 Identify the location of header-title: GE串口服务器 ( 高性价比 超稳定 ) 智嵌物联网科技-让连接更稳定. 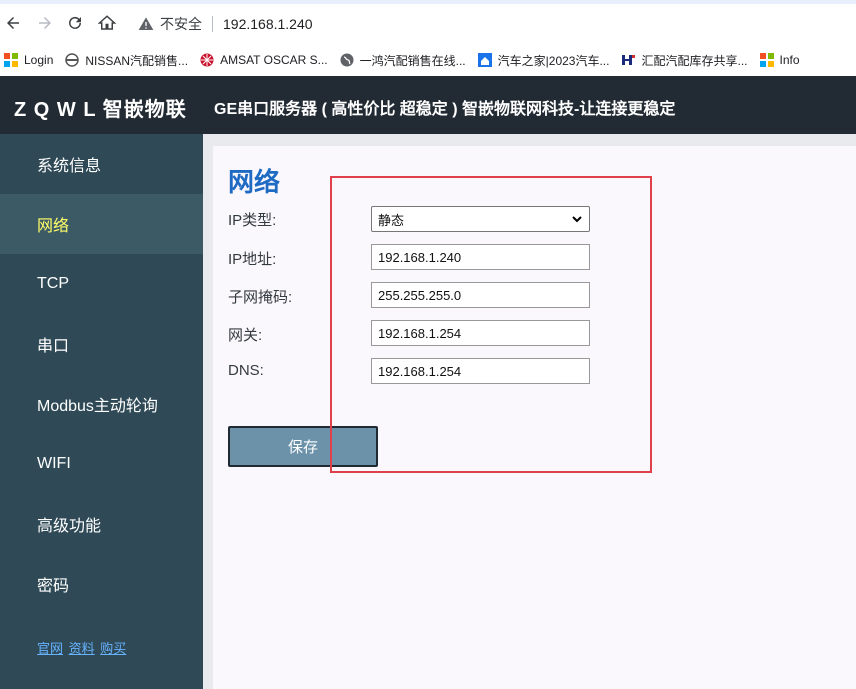
(445, 109).